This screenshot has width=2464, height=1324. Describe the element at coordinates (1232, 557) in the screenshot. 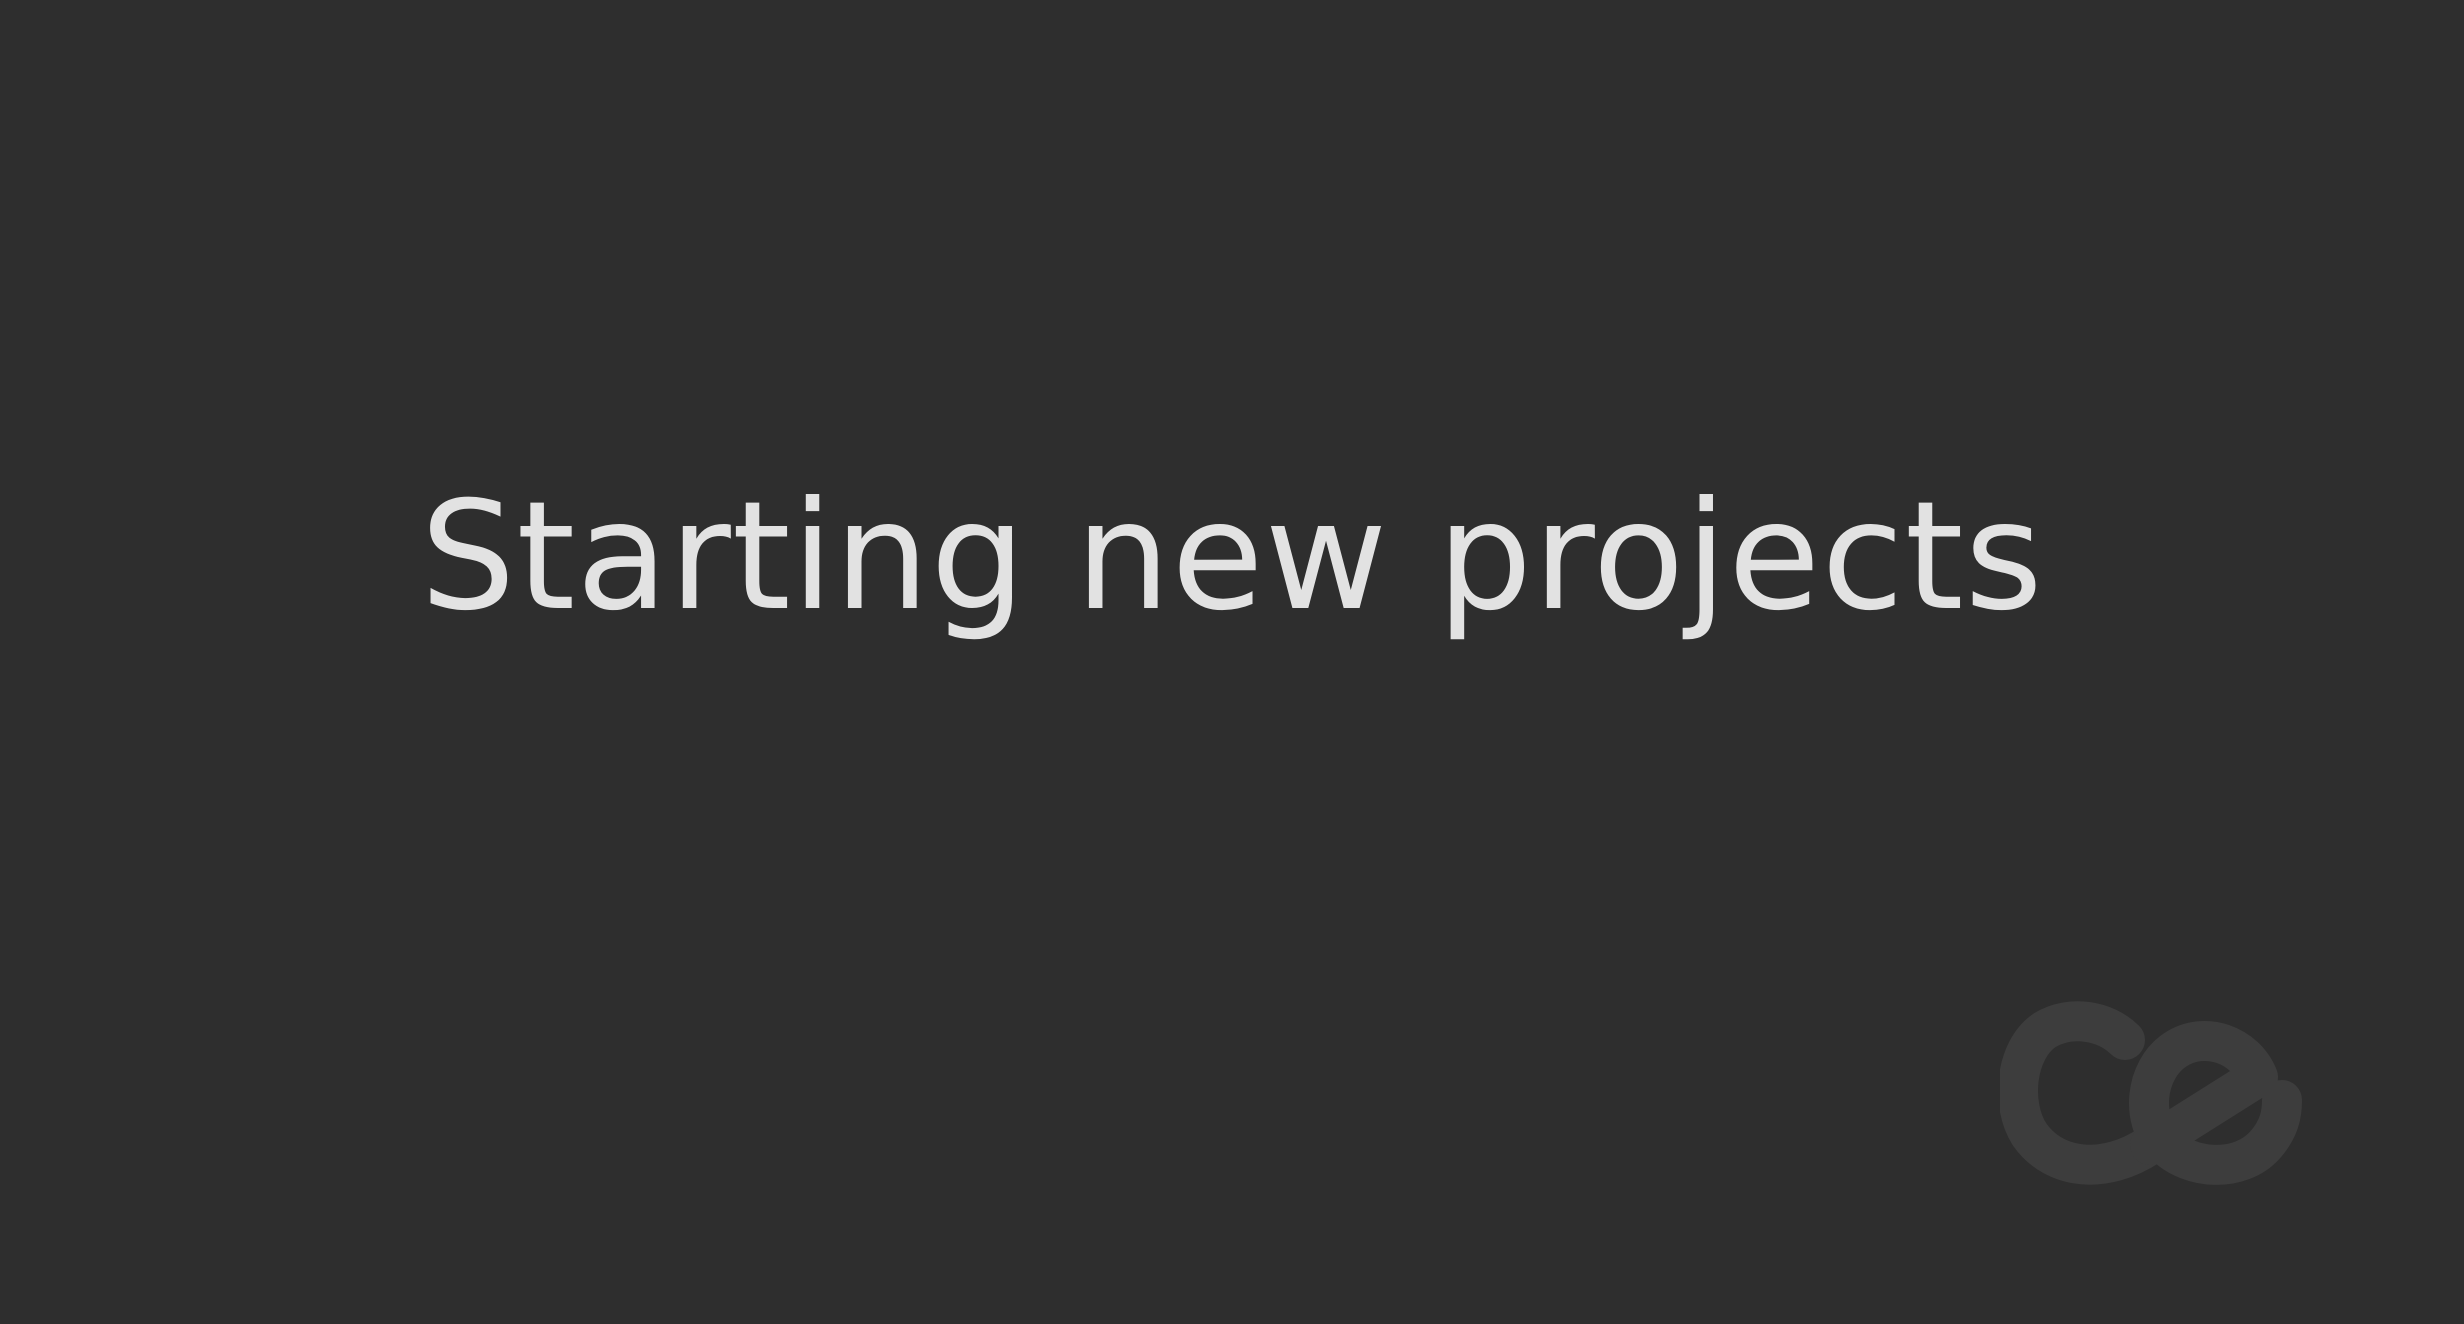

I see `slide-title: Starting new projects` at that location.